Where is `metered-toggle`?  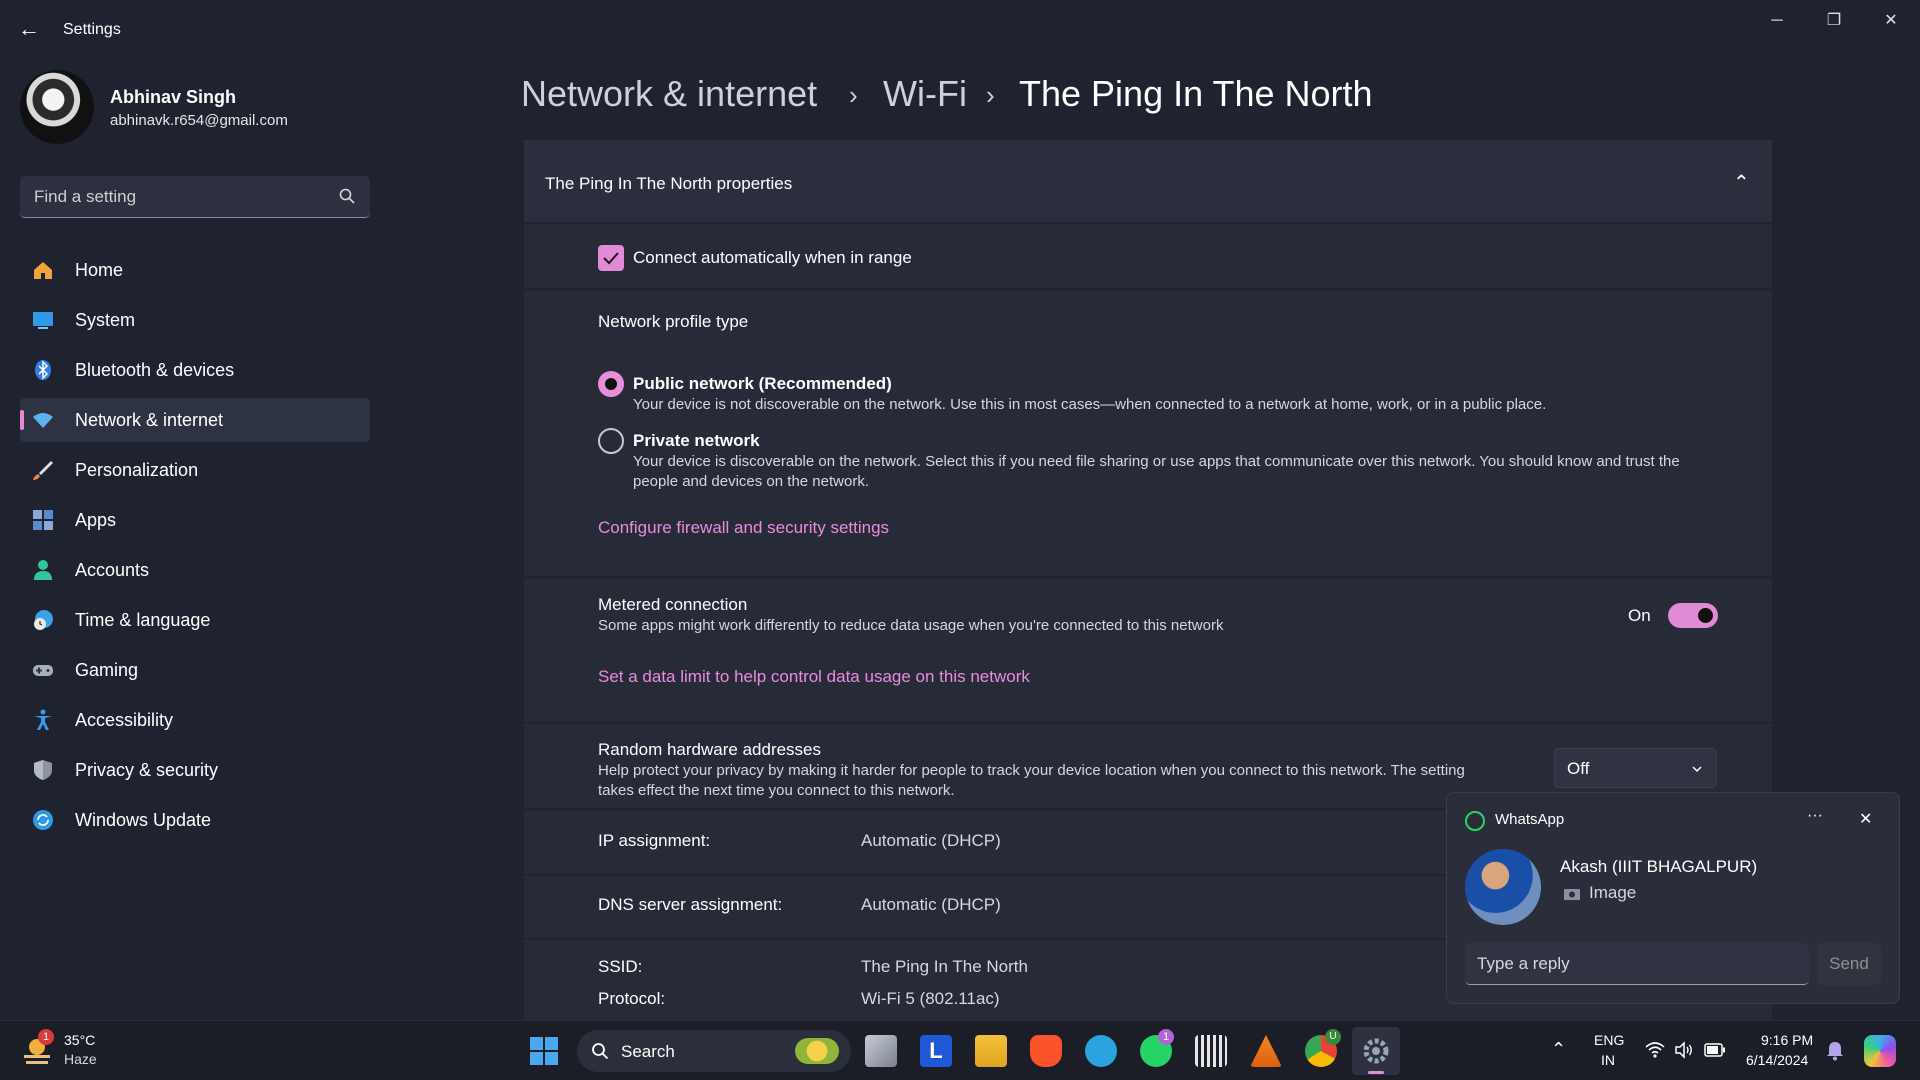
metered-toggle is located at coordinates (1693, 615).